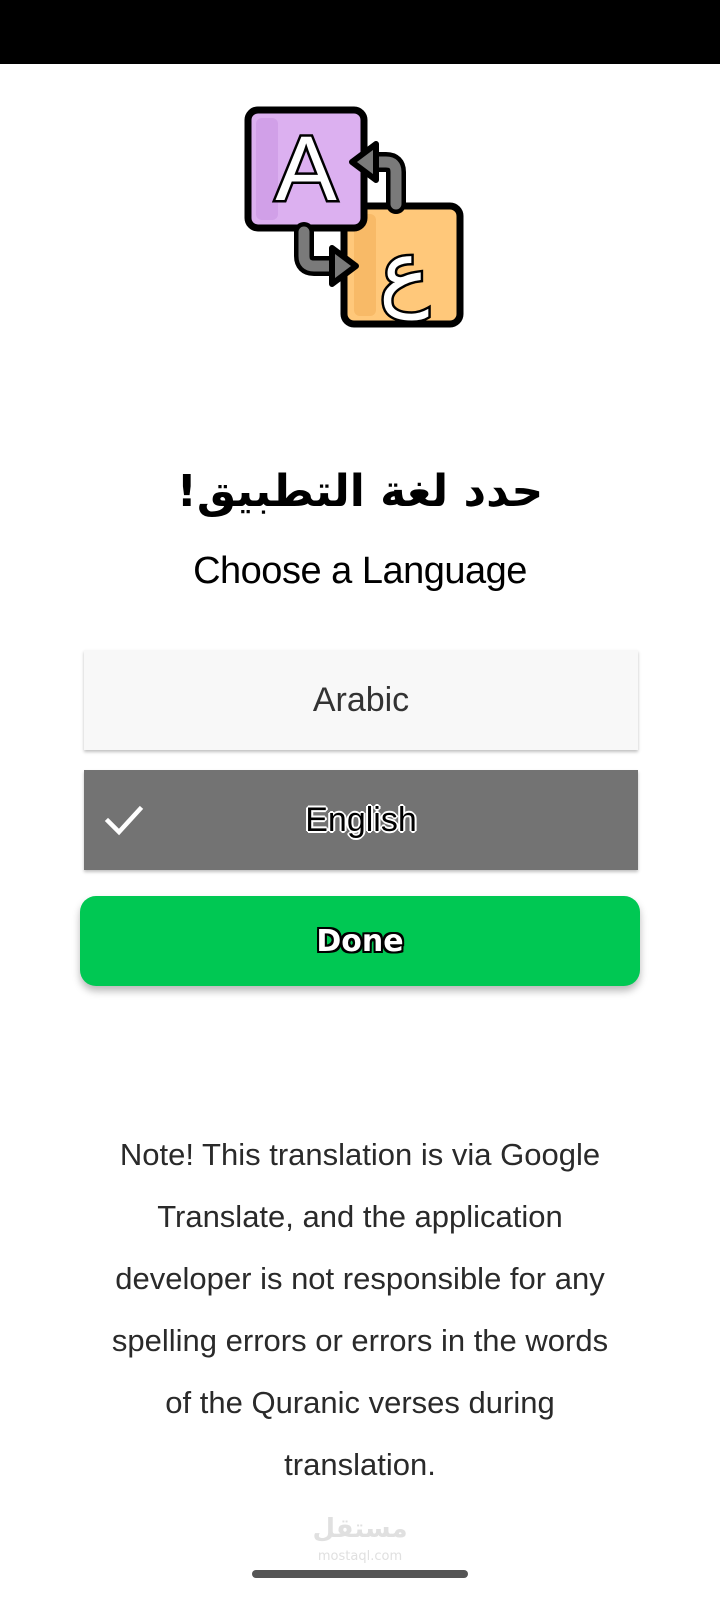 The height and width of the screenshot is (1600, 720). I want to click on watermark-logo-arabic: مستقل, so click(360, 1529).